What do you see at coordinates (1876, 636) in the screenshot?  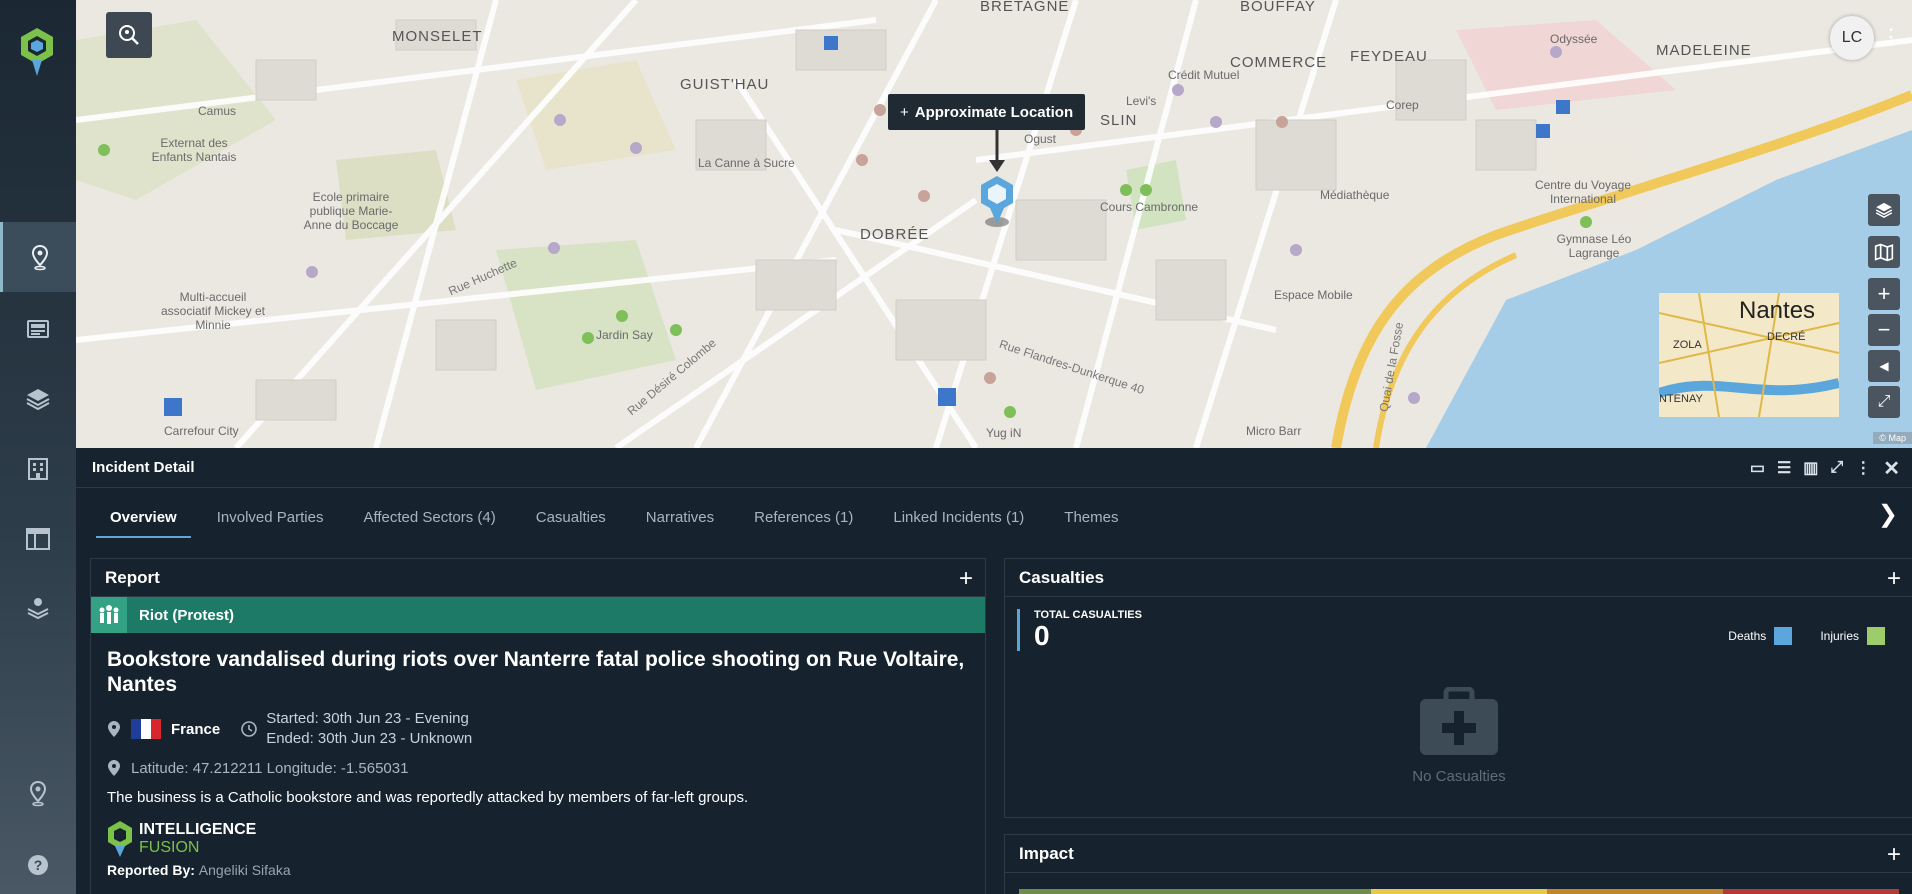 I see `legend-swatch-injuries` at bounding box center [1876, 636].